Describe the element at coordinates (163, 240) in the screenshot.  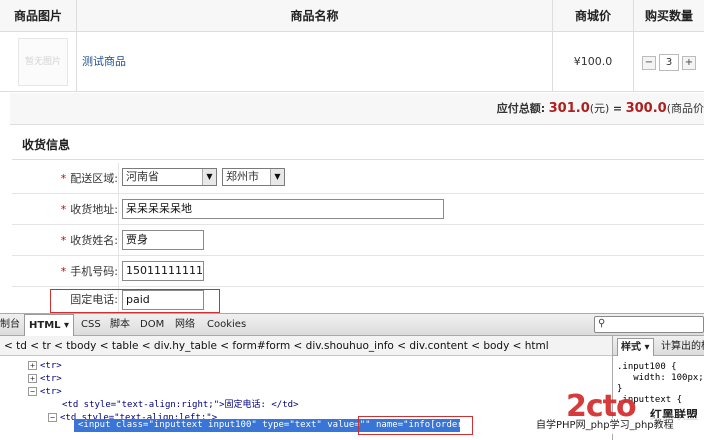
I see `name-input: 贾身` at that location.